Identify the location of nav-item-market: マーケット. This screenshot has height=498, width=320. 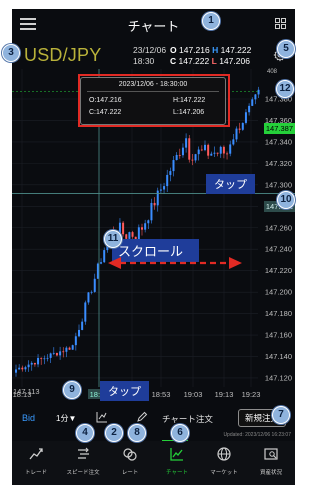
(224, 464).